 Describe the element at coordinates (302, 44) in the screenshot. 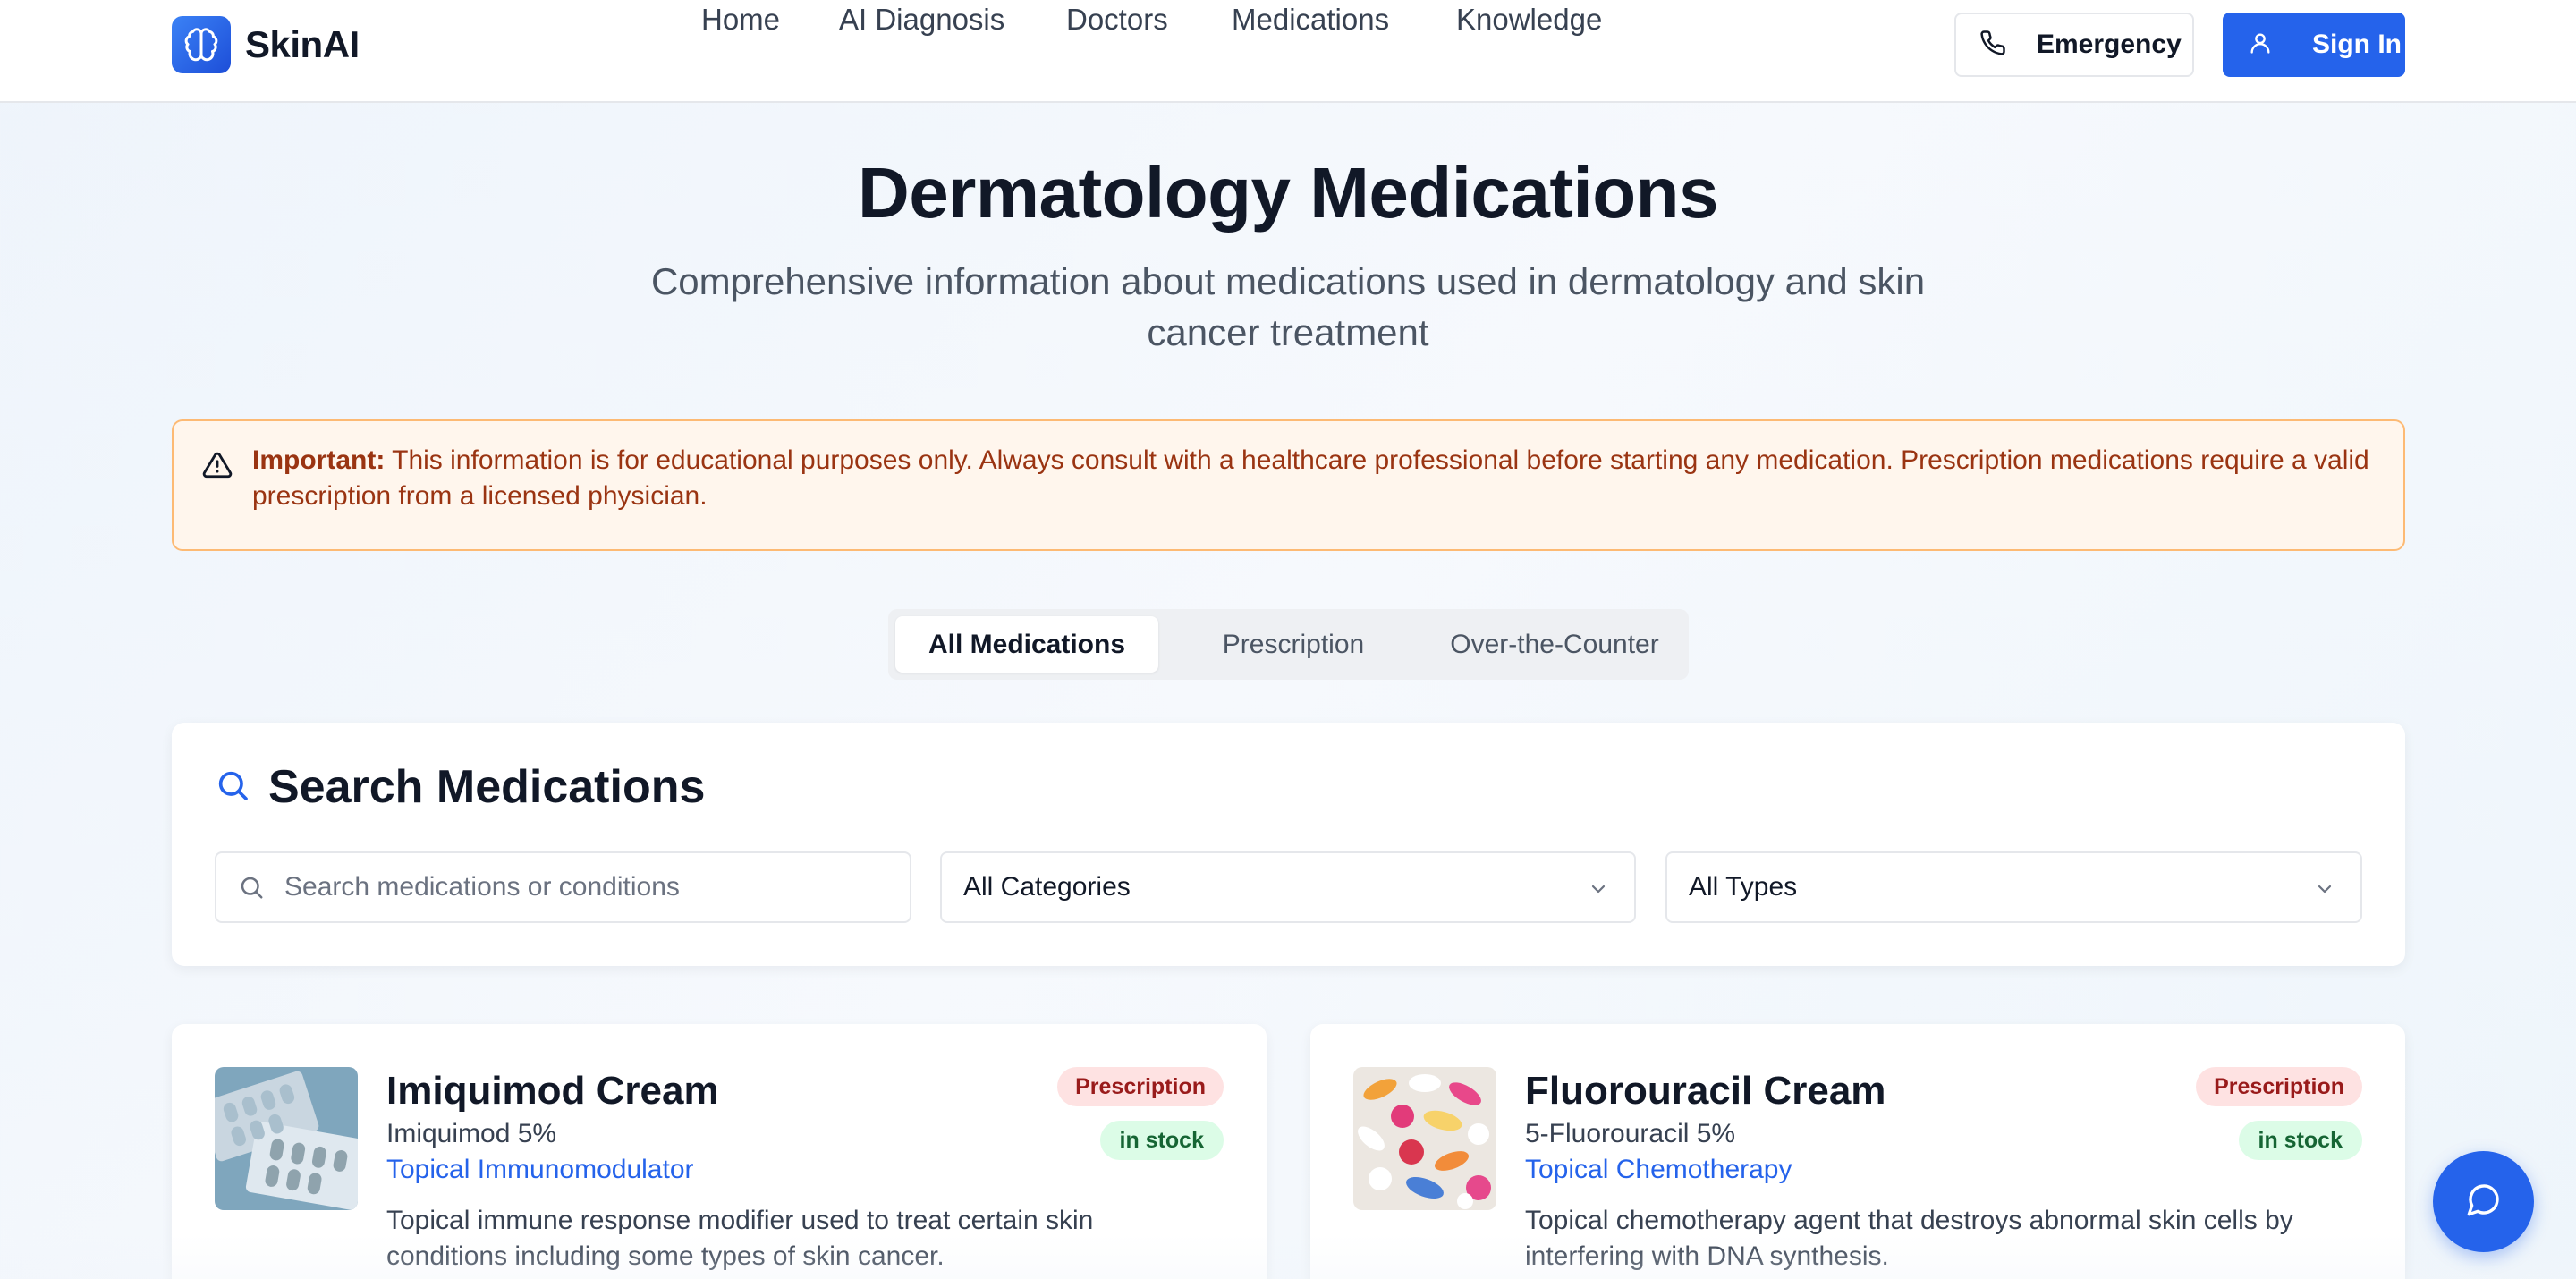

I see `brand-name: SkinAI` at that location.